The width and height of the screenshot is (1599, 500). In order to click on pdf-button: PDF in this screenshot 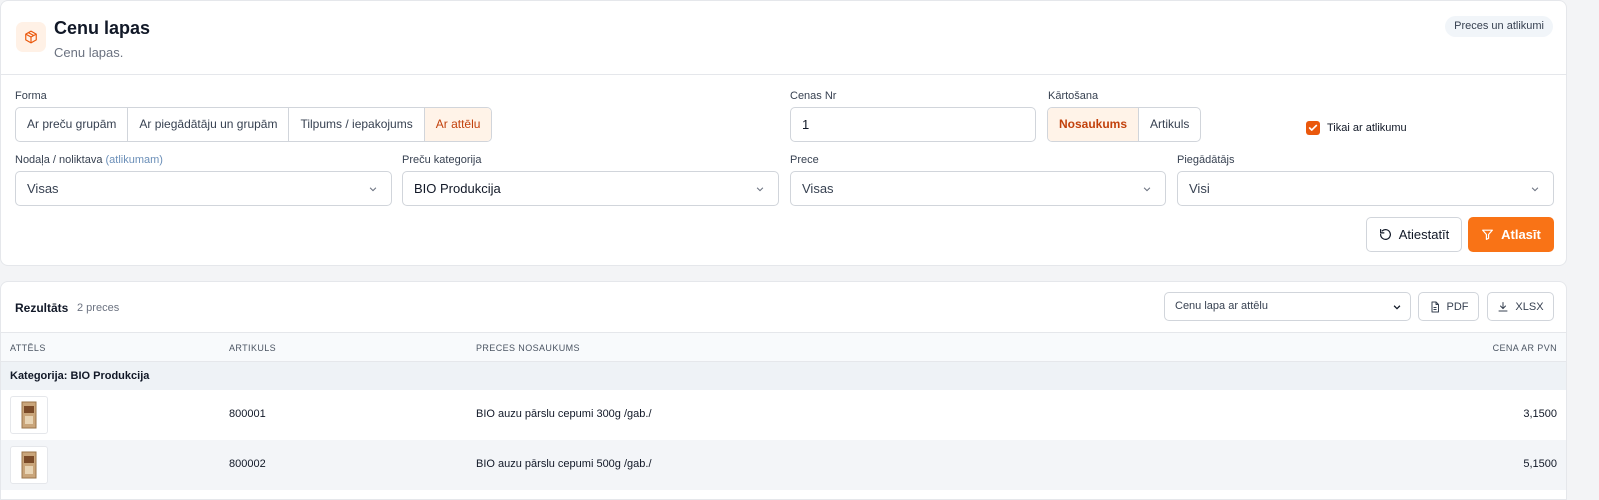, I will do `click(1448, 306)`.